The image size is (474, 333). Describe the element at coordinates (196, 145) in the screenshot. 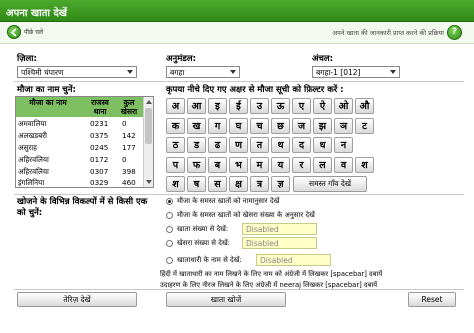

I see `letter-key: ड` at that location.